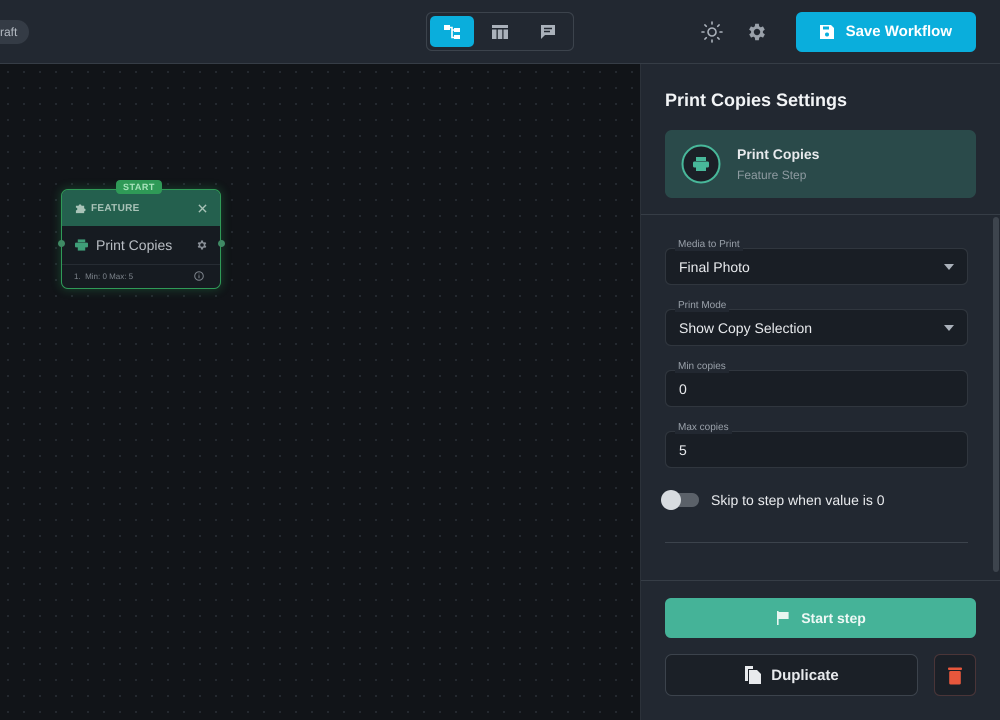 The height and width of the screenshot is (720, 1000). What do you see at coordinates (816, 327) in the screenshot?
I see `select-field: Show Copy Selection` at bounding box center [816, 327].